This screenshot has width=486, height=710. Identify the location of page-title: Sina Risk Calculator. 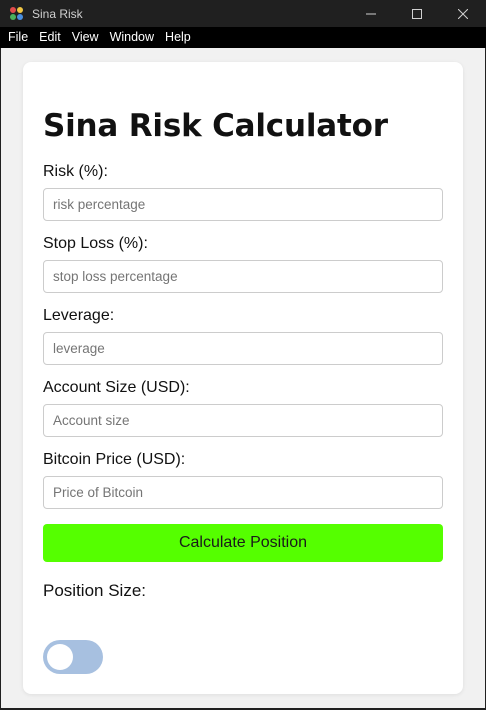
(215, 126).